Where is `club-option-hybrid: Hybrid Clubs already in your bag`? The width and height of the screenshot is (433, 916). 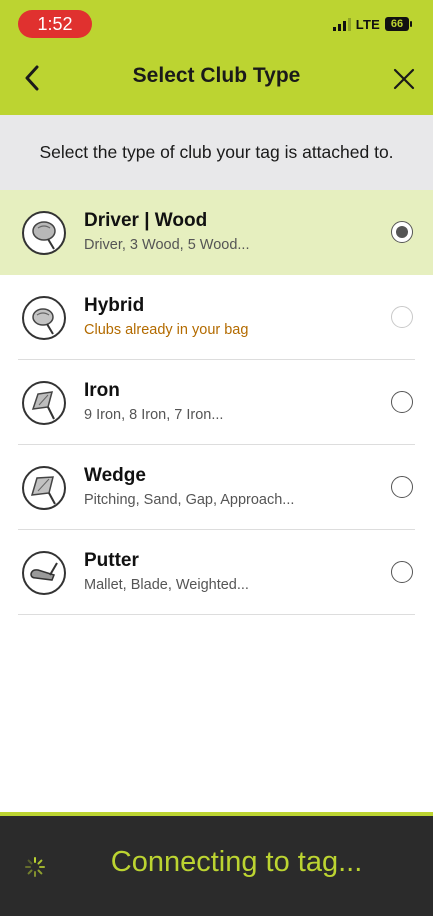 club-option-hybrid: Hybrid Clubs already in your bag is located at coordinates (216, 317).